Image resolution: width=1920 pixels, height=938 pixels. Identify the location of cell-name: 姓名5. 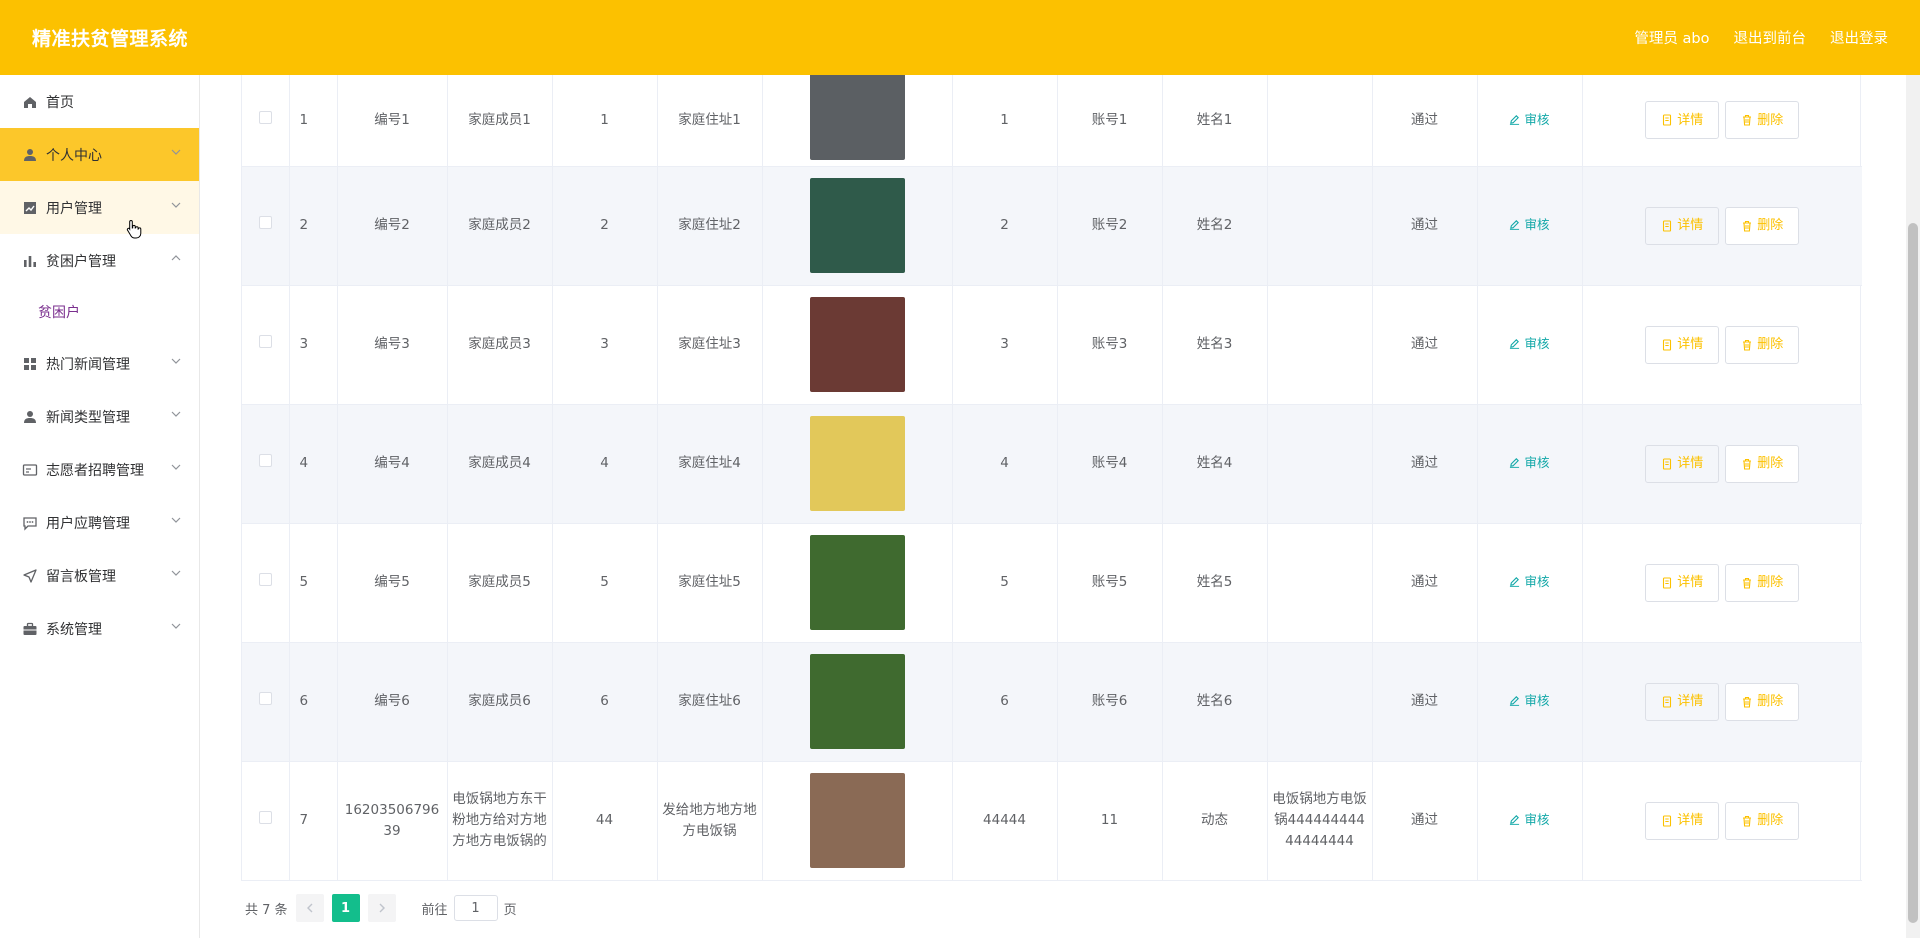
(1215, 583).